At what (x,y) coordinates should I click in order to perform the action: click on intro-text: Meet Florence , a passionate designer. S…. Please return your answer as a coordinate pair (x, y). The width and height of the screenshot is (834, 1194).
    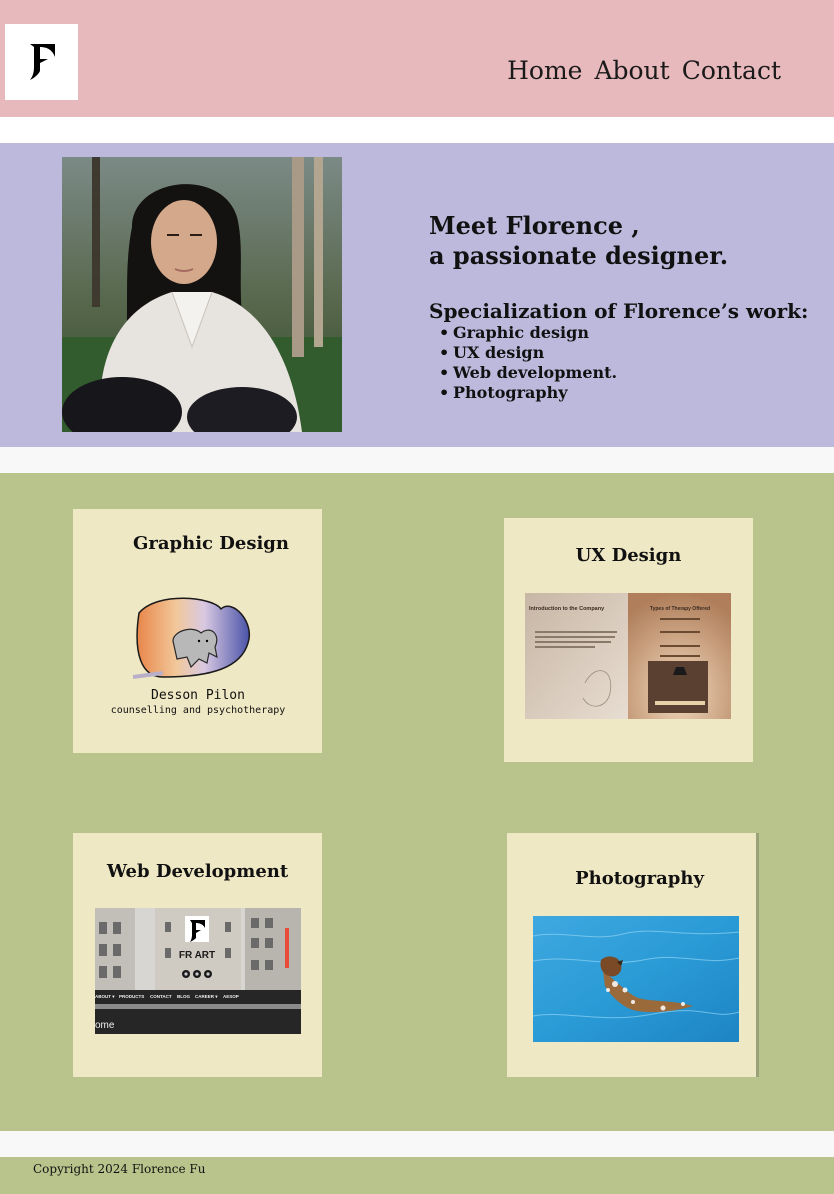
    Looking at the image, I should click on (618, 307).